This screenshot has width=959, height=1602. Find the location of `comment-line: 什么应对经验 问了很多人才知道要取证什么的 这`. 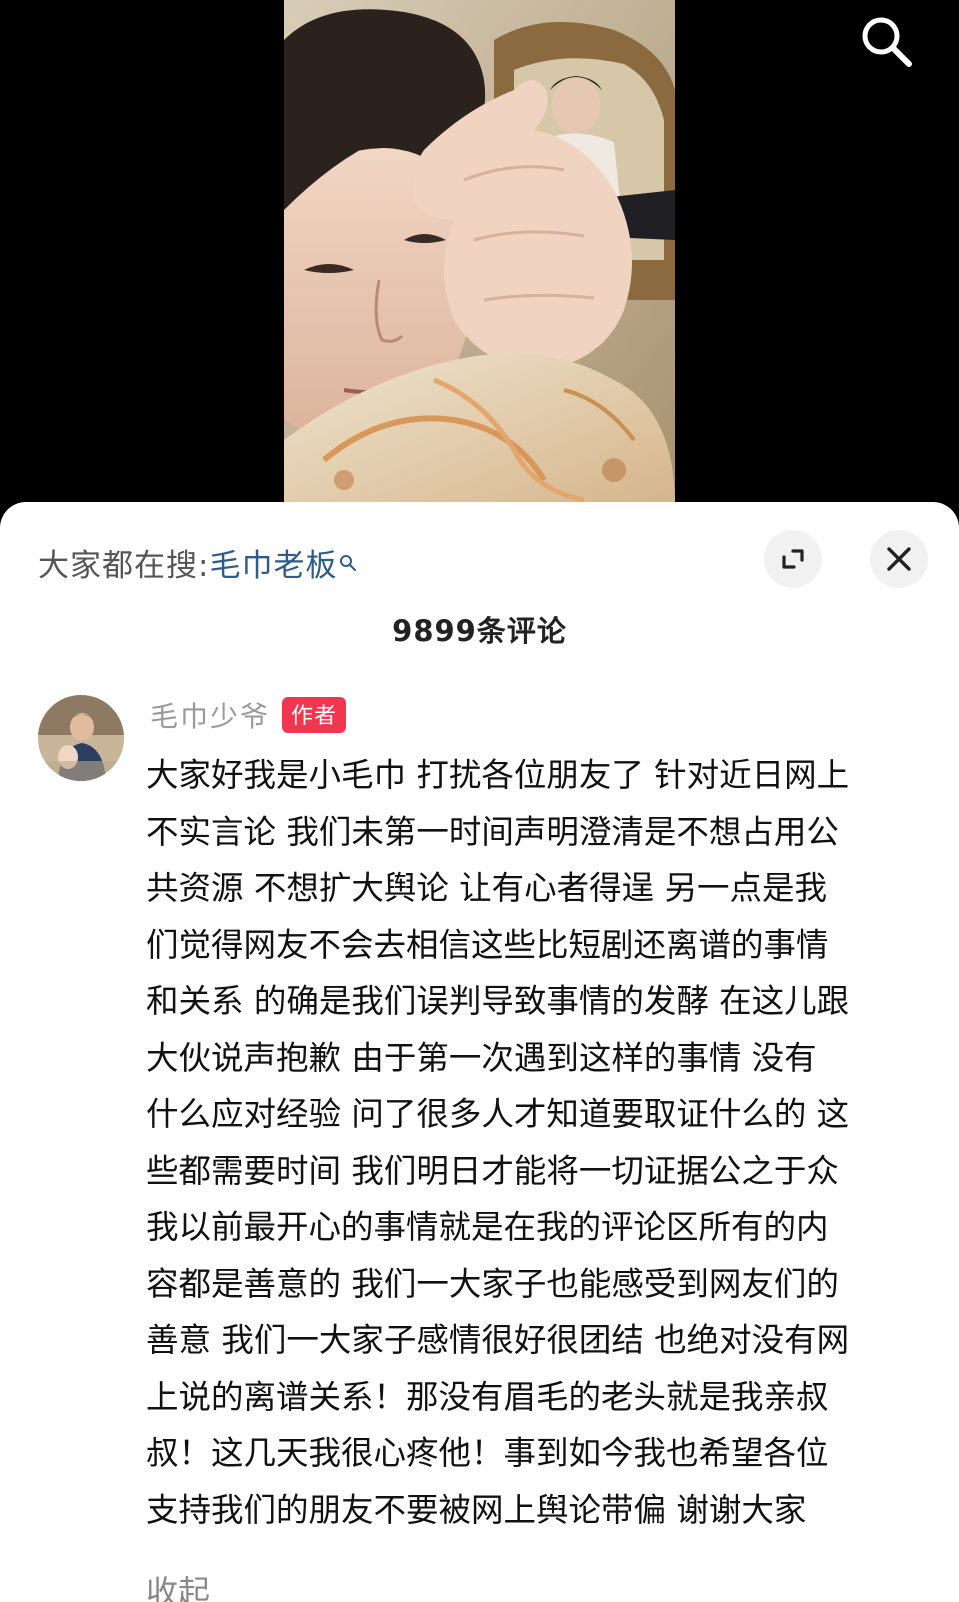

comment-line: 什么应对经验 问了很多人才知道要取证什么的 这 is located at coordinates (498, 1114).